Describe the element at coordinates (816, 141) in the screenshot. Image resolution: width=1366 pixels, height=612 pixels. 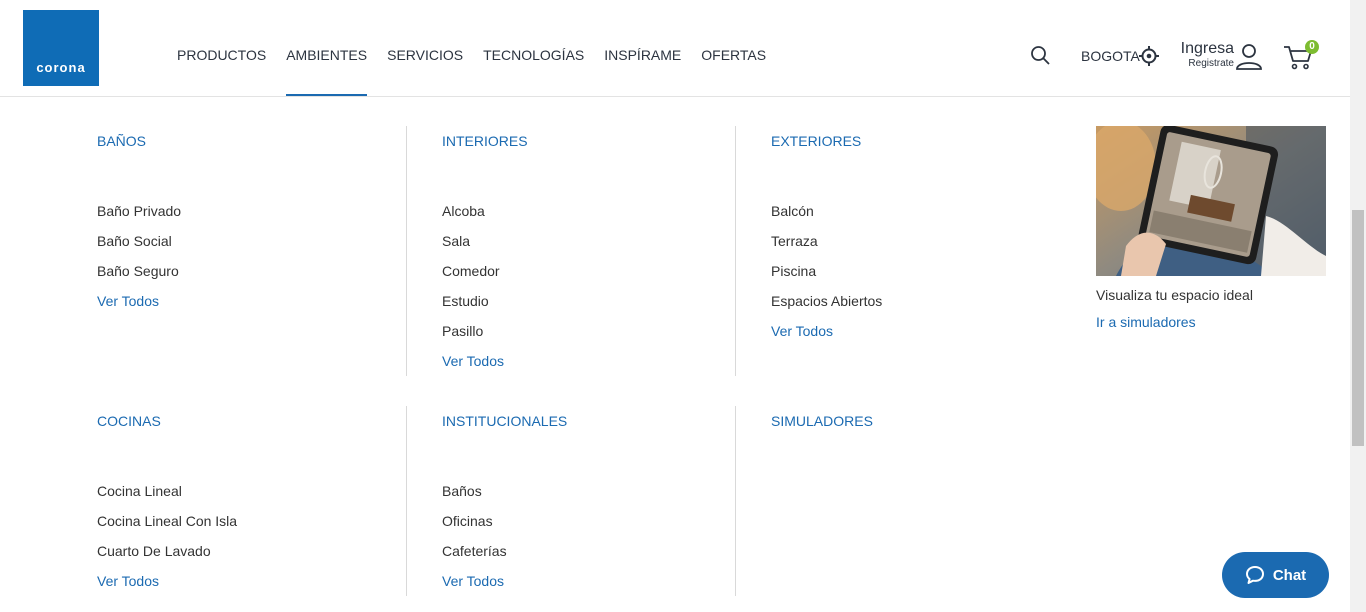
I see `section-title-exteriores: EXTERIORES` at that location.